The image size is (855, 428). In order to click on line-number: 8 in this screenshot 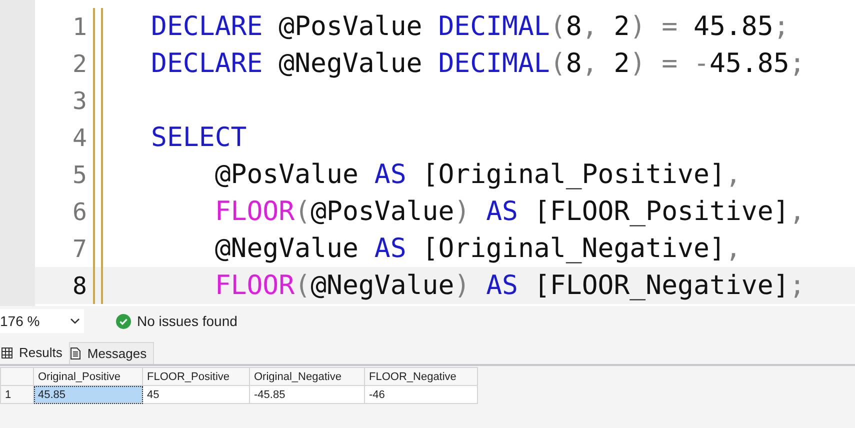, I will do `click(79, 286)`.